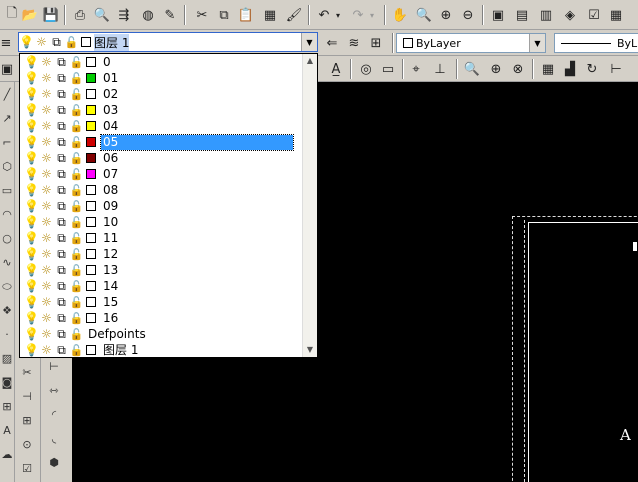  I want to click on redo-dropdown-icon: ▾, so click(372, 15).